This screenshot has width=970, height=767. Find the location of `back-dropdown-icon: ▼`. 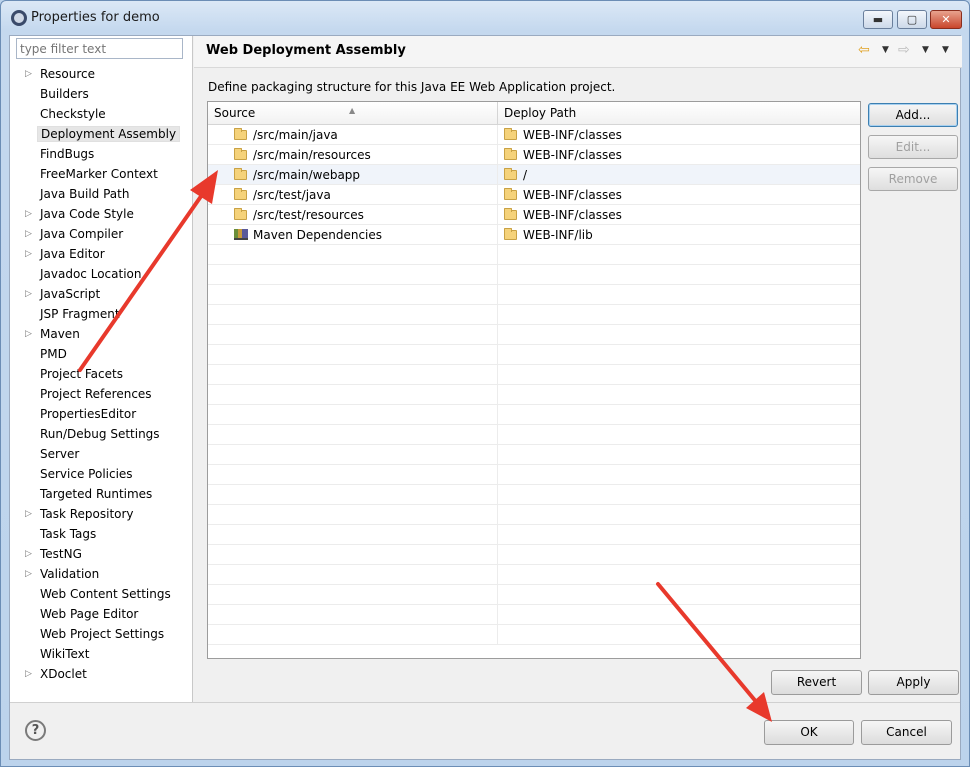

back-dropdown-icon: ▼ is located at coordinates (885, 50).